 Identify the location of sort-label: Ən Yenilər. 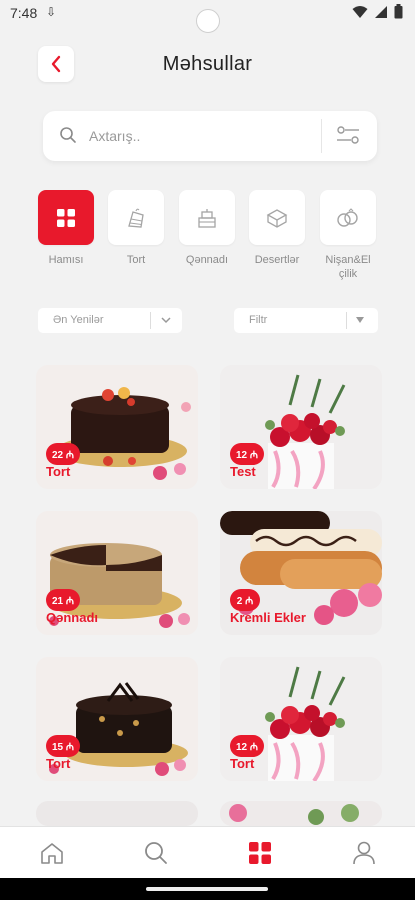
(78, 320).